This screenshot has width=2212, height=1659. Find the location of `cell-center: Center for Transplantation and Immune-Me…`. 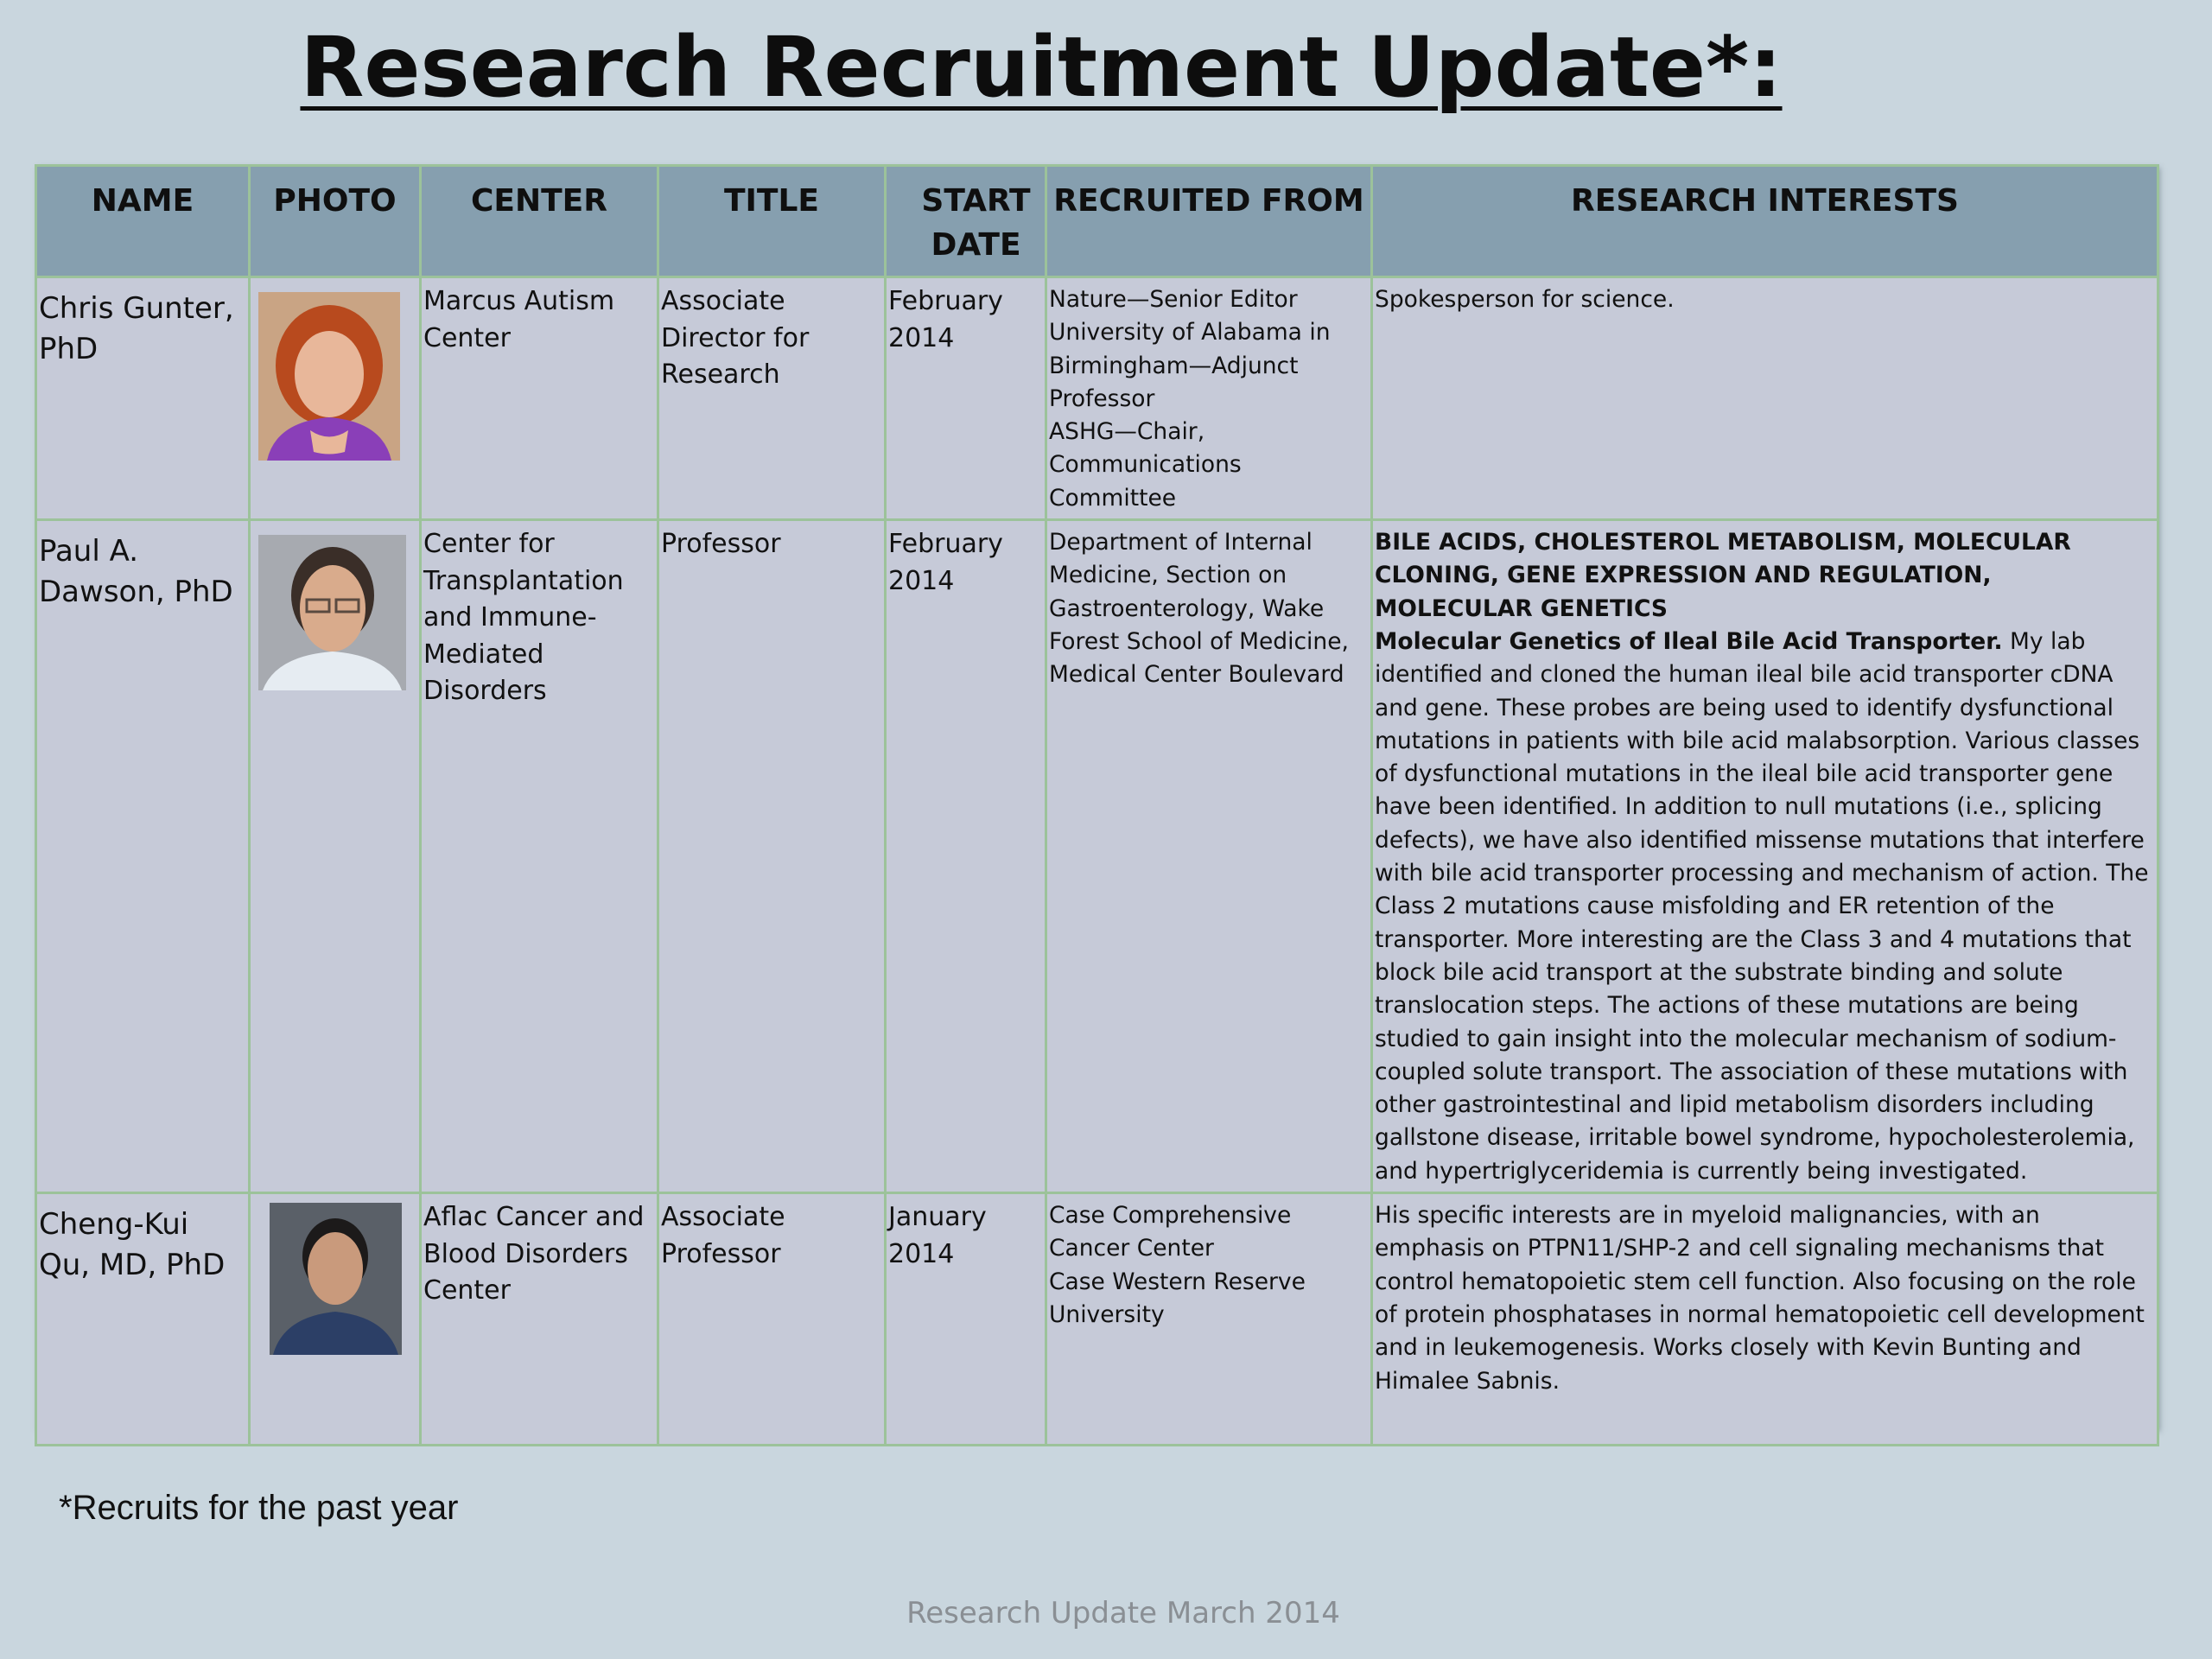

cell-center: Center for Transplantation and Immune-Me… is located at coordinates (539, 856).